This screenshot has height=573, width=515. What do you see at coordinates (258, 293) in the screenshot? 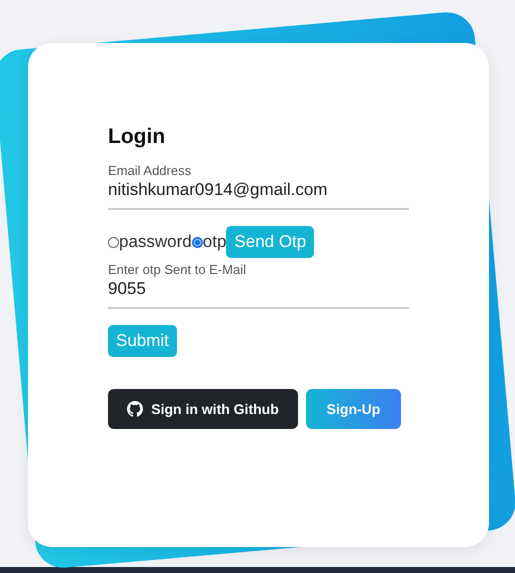
I see `input-field: 9055` at bounding box center [258, 293].